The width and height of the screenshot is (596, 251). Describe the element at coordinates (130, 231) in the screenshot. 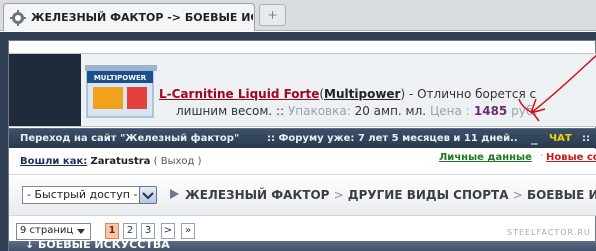

I see `page-button-2: 2` at that location.